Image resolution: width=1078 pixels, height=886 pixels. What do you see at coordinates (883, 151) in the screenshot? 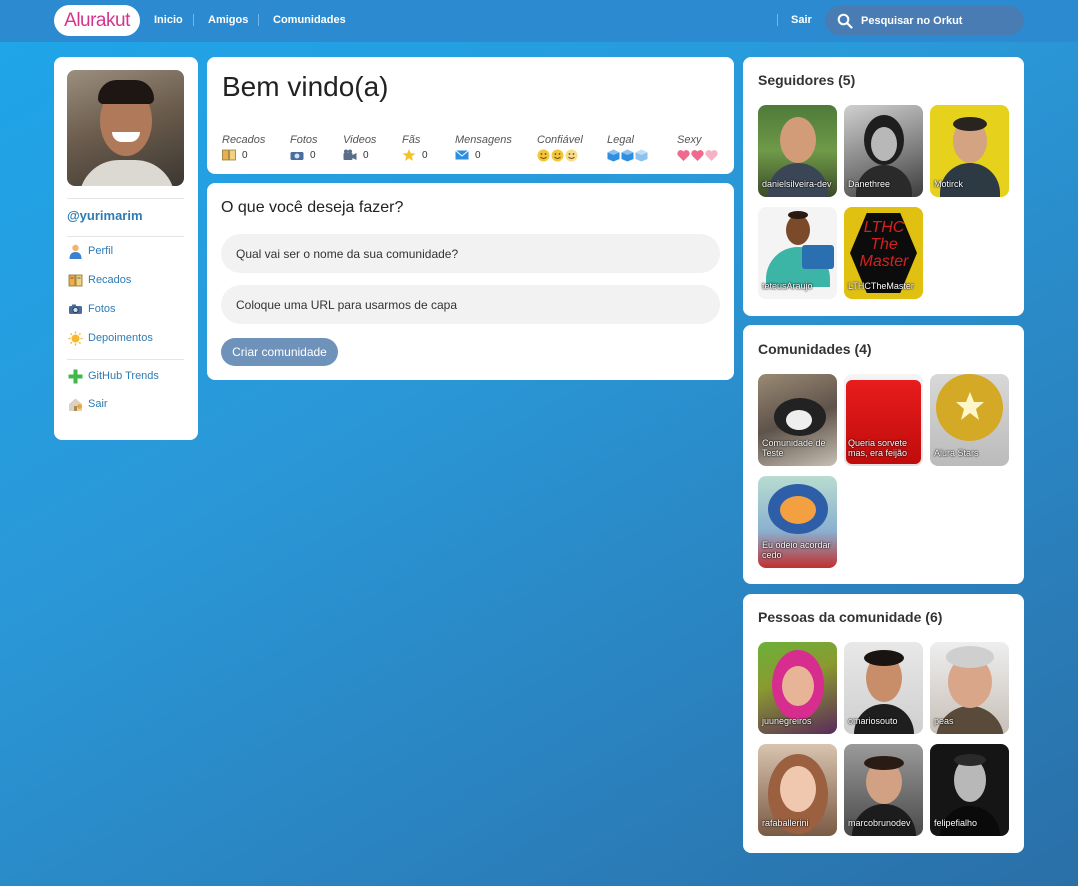
I see `follower-tile: Danethree` at bounding box center [883, 151].